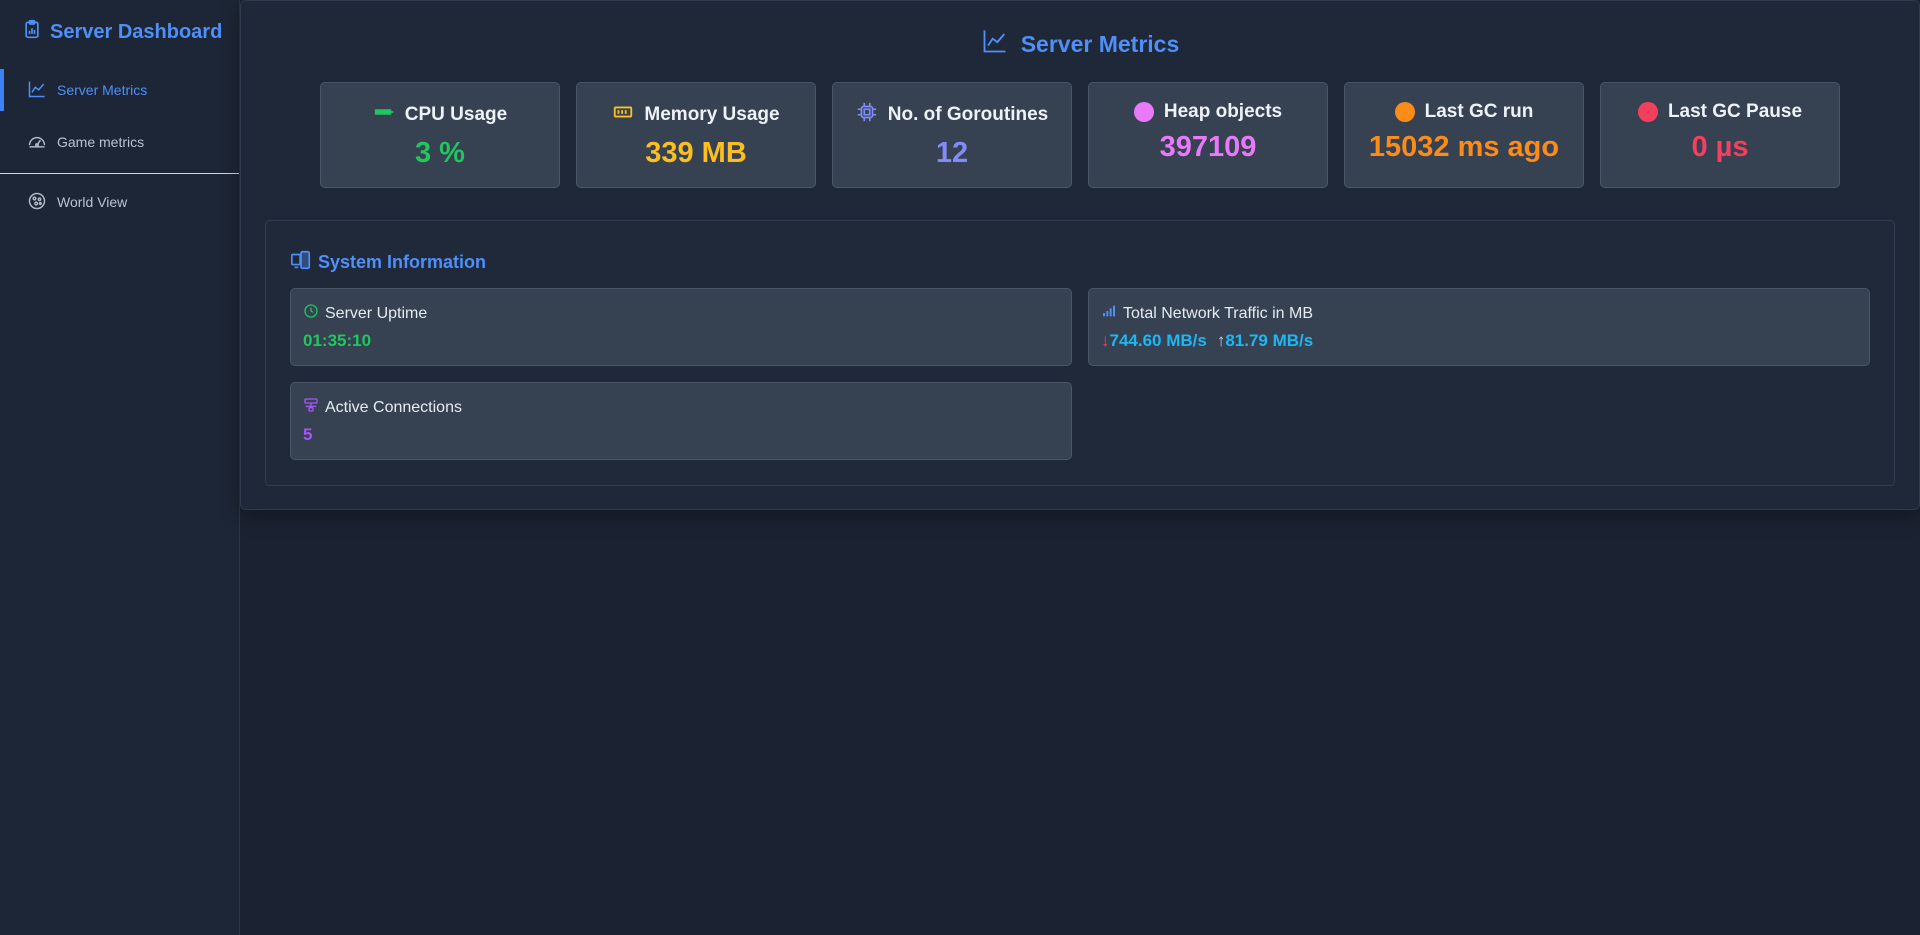 This screenshot has width=1920, height=935. I want to click on metric-value: 3 %, so click(440, 153).